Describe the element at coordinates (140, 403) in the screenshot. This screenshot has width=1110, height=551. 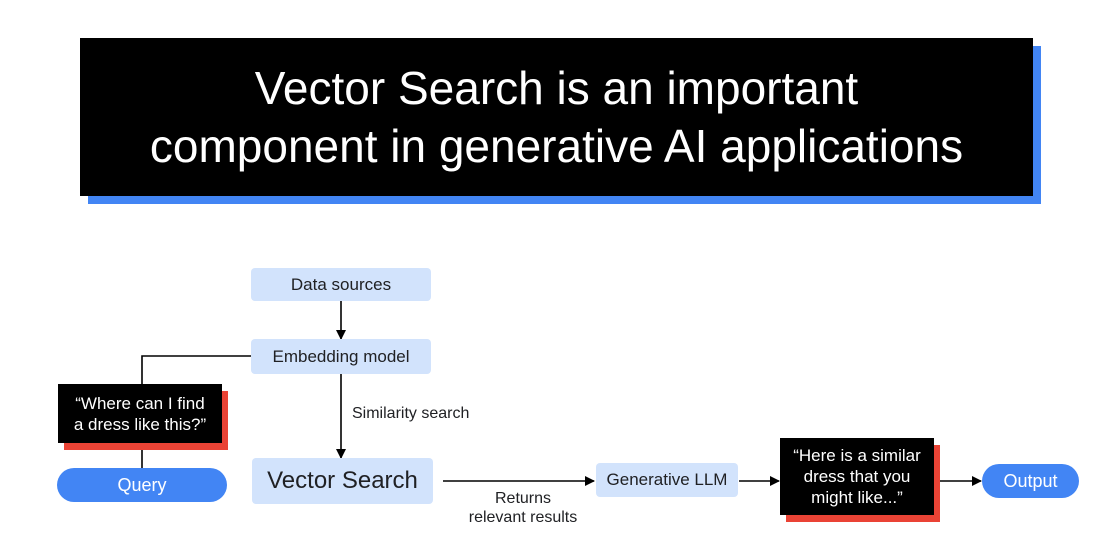
I see `query-quote-line-1: “Where can I find` at that location.